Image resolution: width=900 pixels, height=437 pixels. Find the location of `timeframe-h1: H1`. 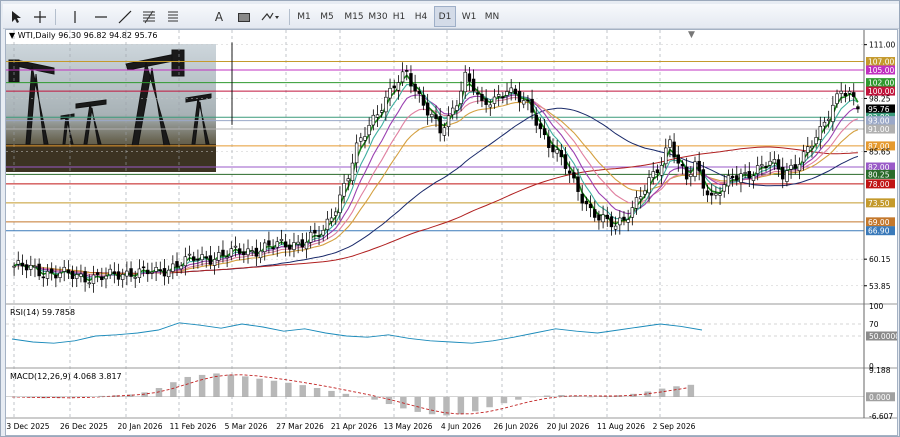

timeframe-h1: H1 is located at coordinates (399, 16).